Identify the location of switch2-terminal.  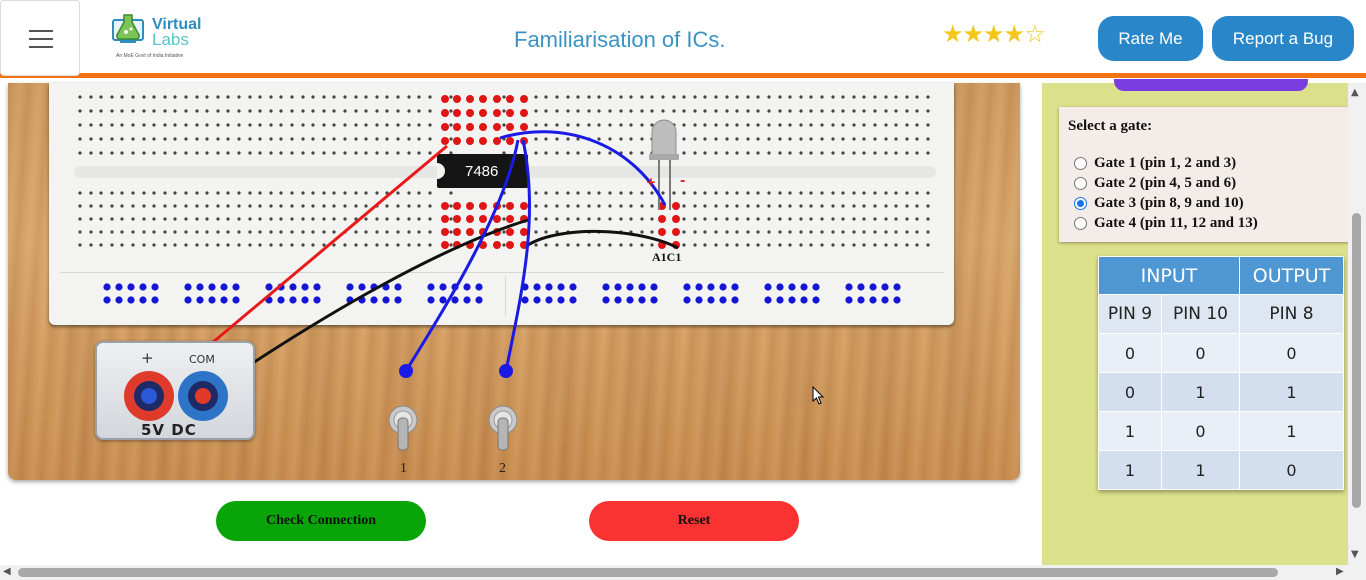
(506, 371).